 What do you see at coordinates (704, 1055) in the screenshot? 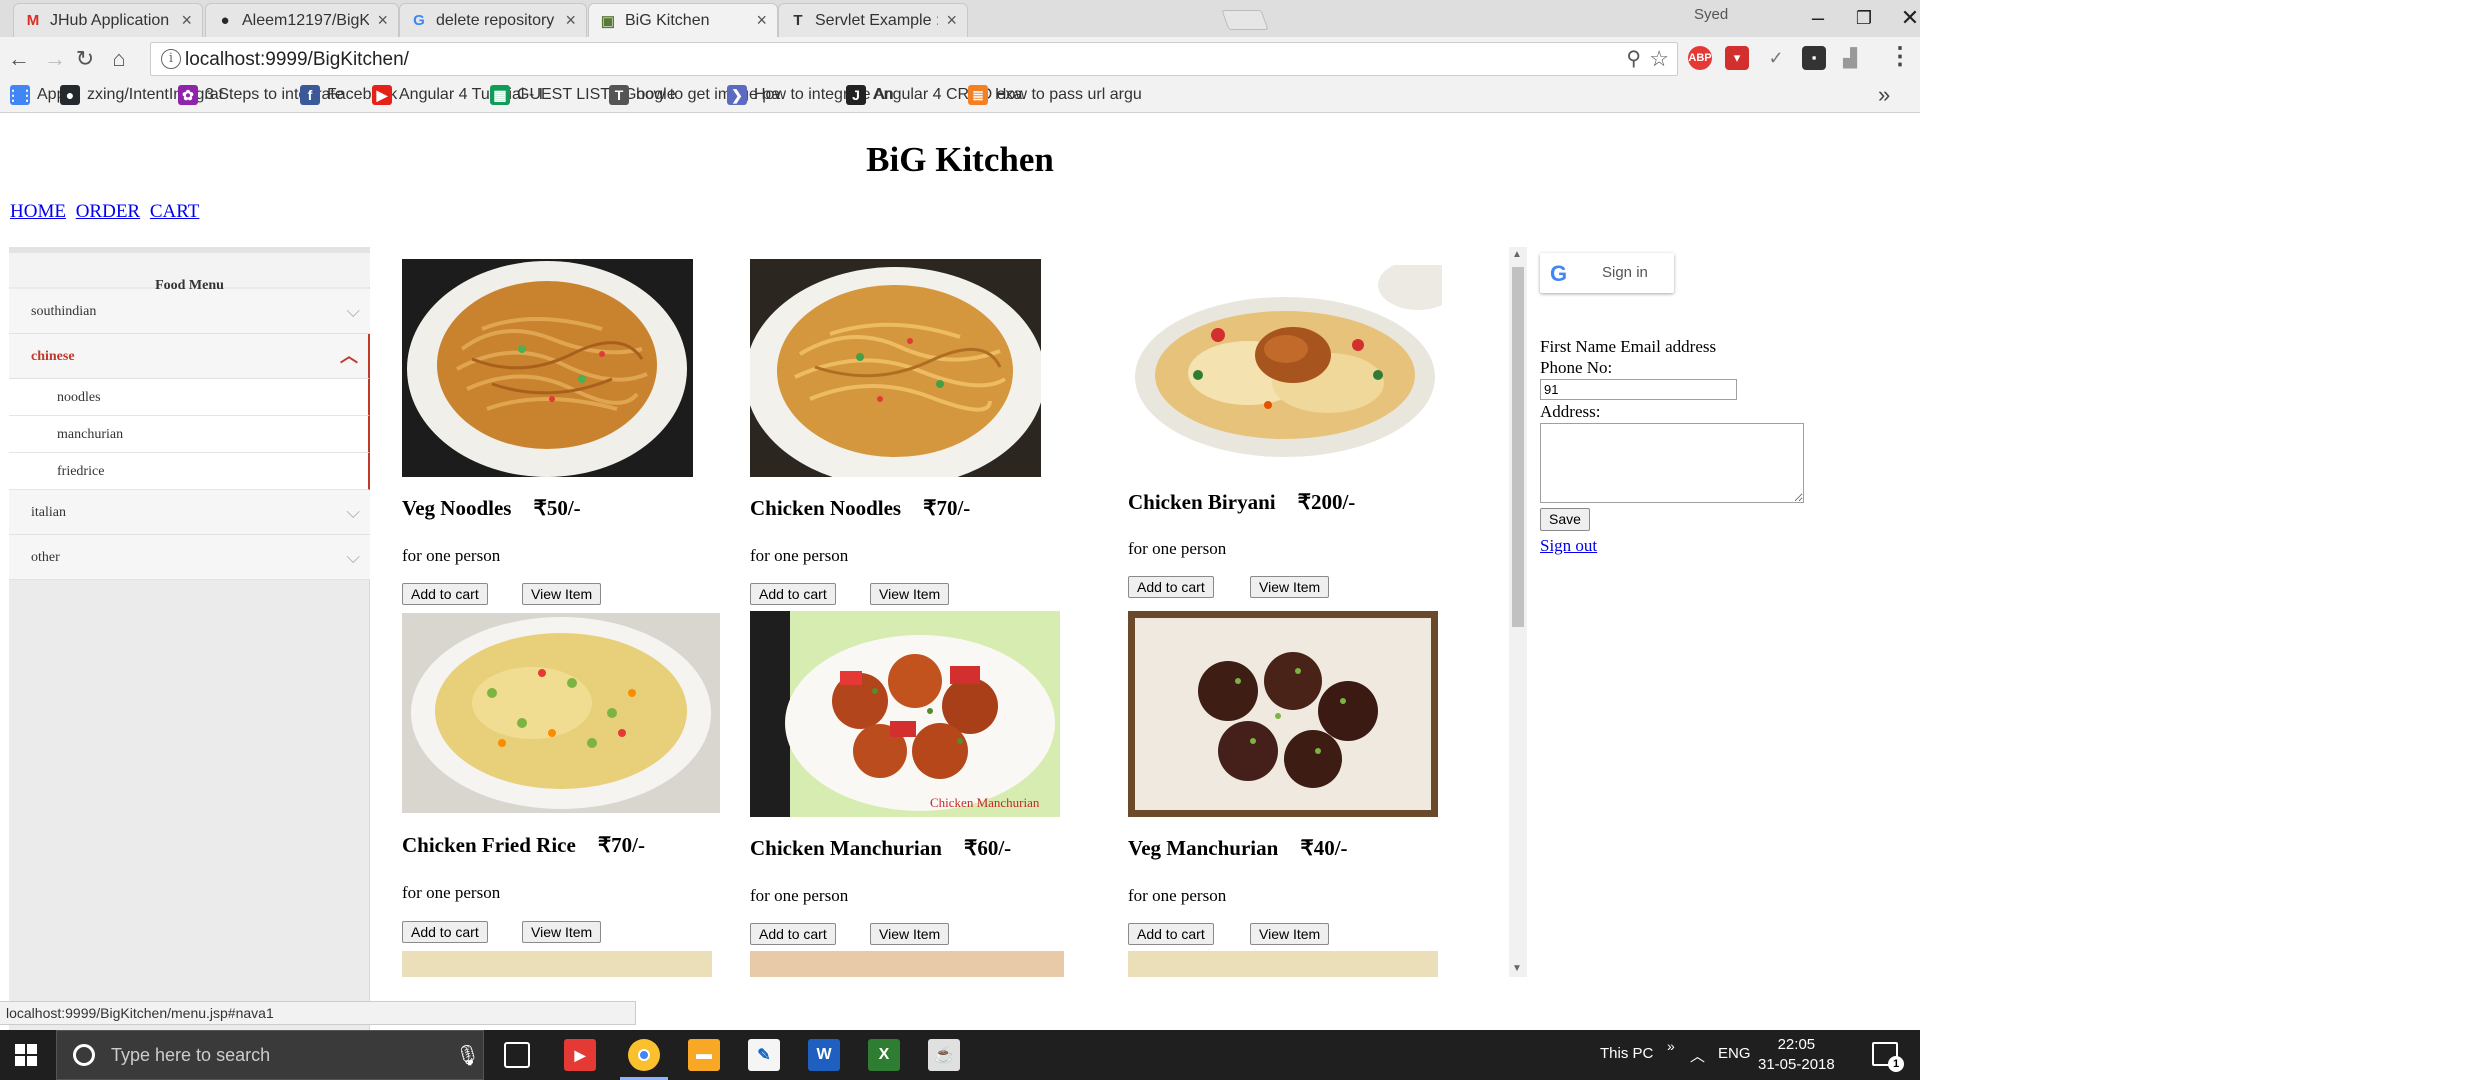
I see `file-explorer-icon: ▬` at bounding box center [704, 1055].